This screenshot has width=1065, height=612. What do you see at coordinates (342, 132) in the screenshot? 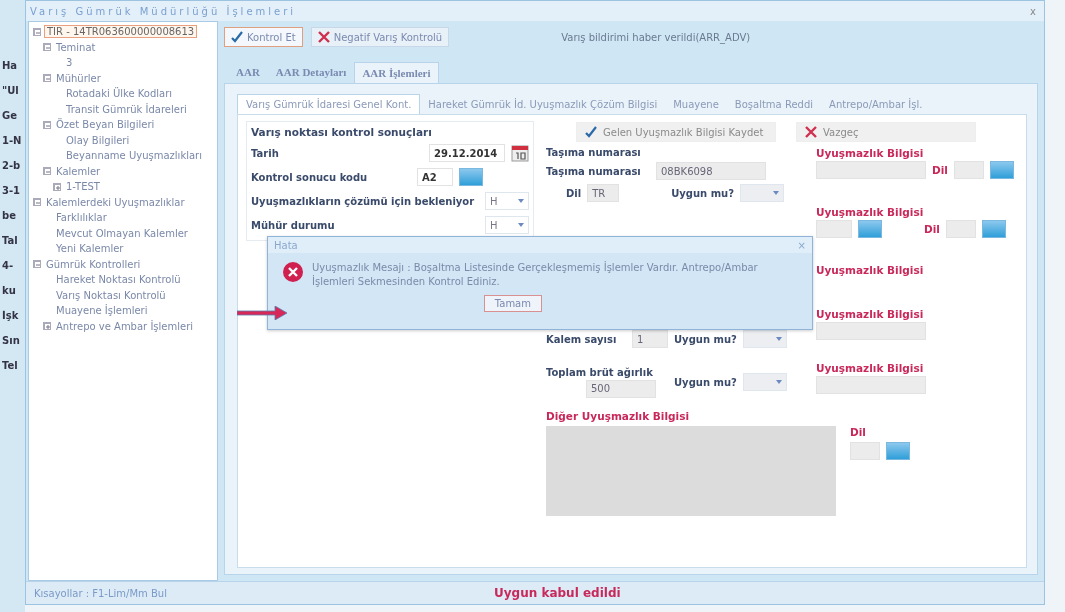
I see `section-heading: Varış noktası kontrol sonuçları` at bounding box center [342, 132].